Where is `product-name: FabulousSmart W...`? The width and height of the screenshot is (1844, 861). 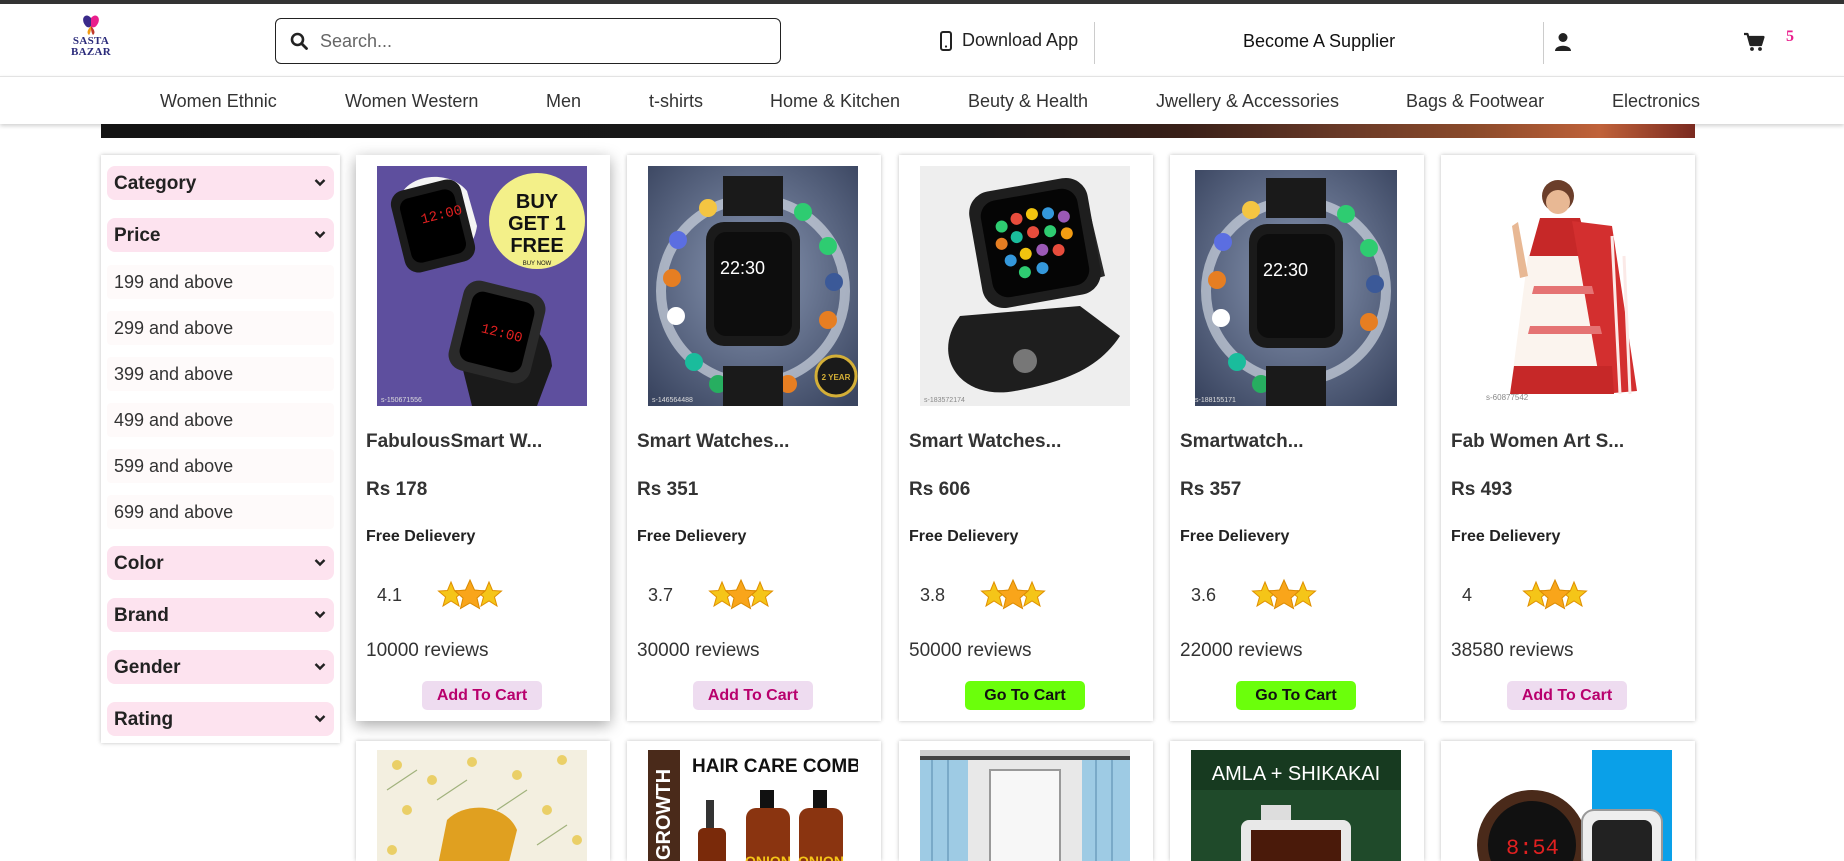
product-name: FabulousSmart W... is located at coordinates (454, 442).